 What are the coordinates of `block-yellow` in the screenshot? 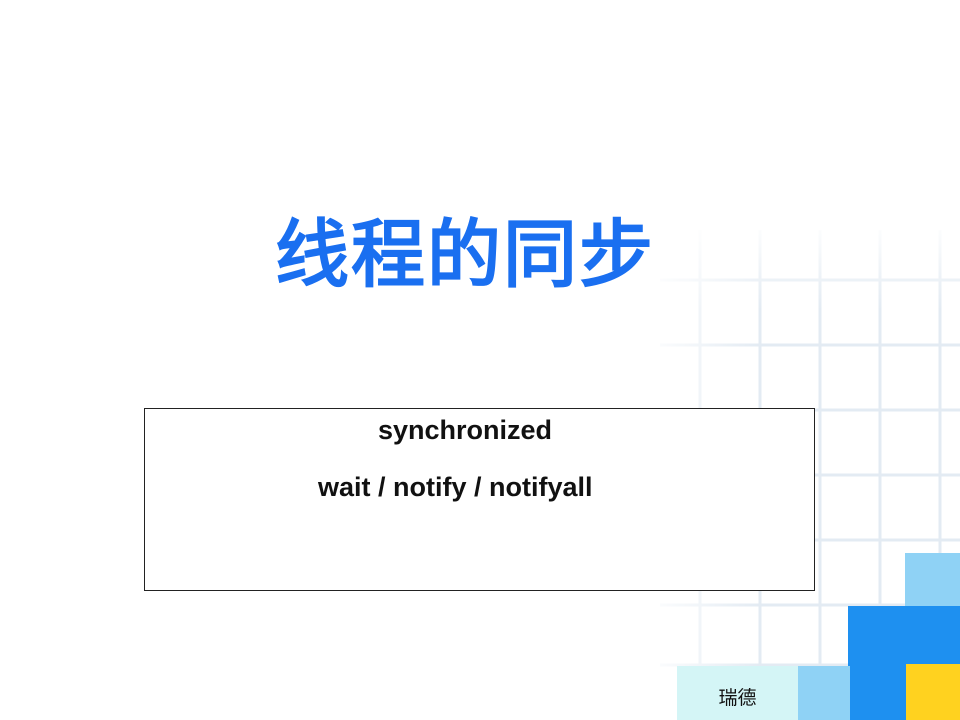 It's located at (933, 692).